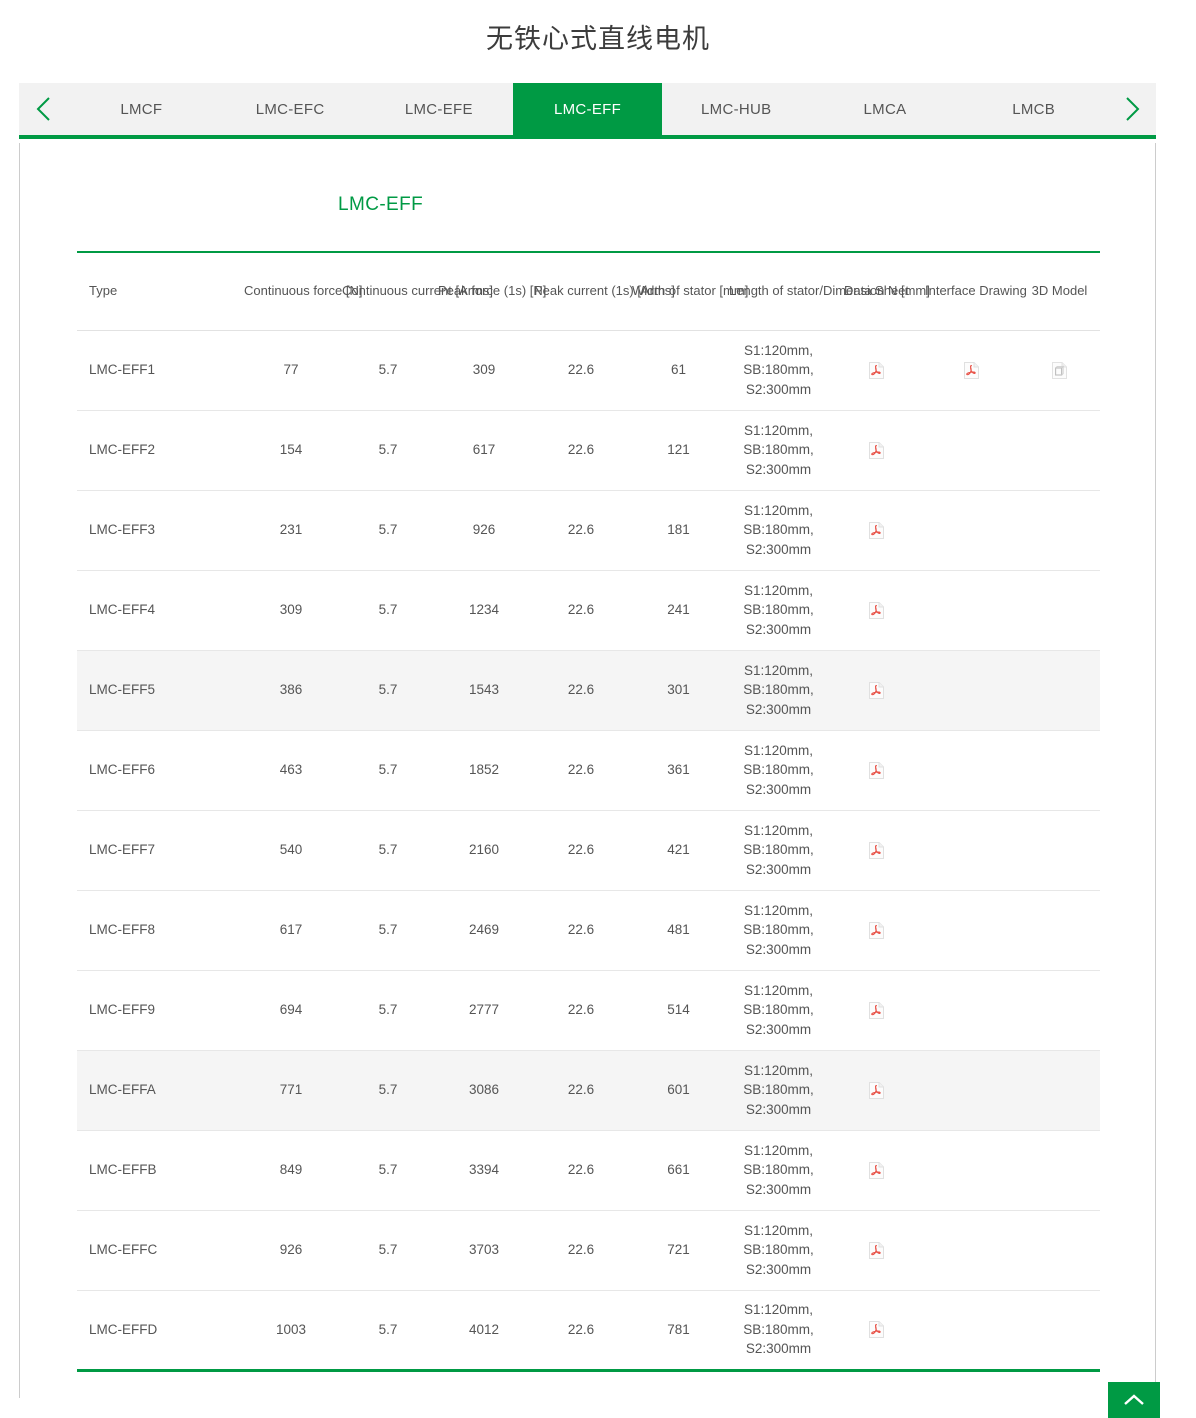  Describe the element at coordinates (159, 530) in the screenshot. I see `cell-type: LMC-EFF3` at that location.